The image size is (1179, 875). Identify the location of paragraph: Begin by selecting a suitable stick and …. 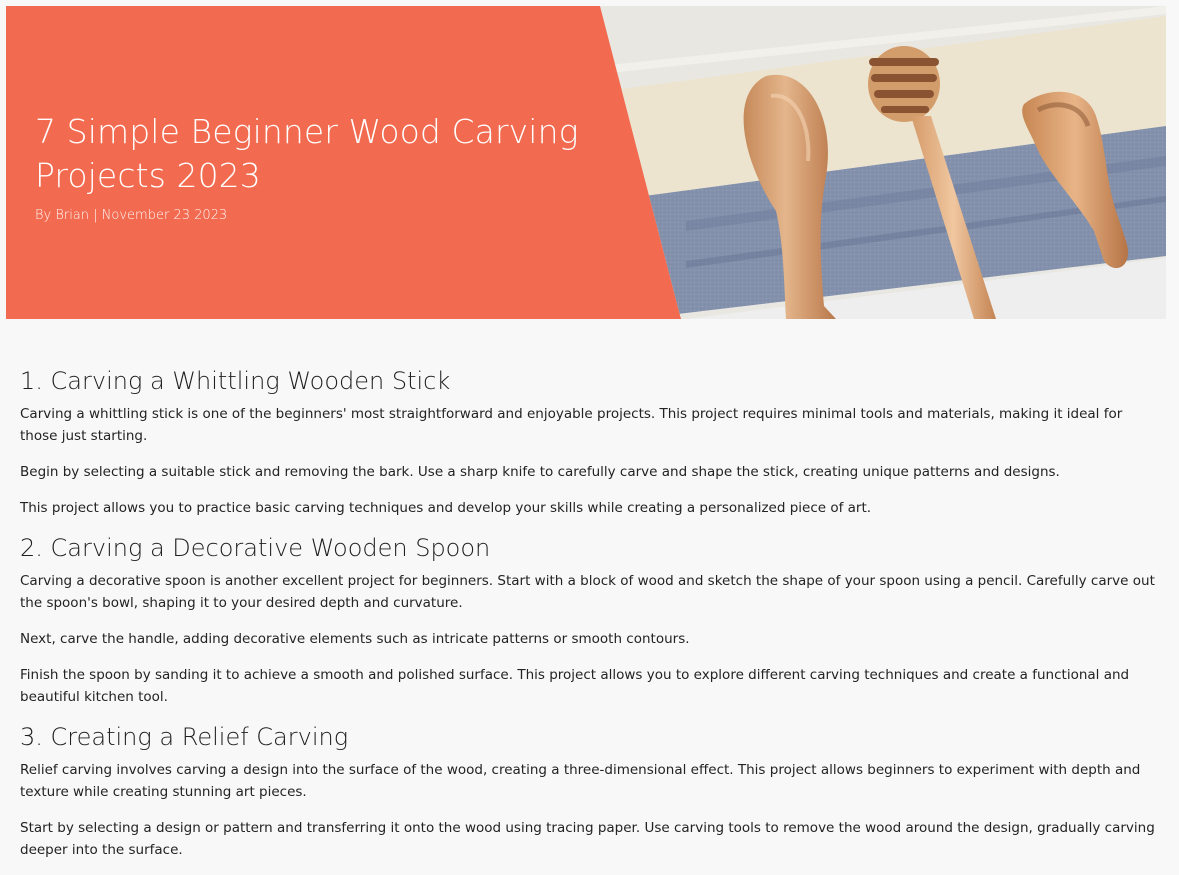
(540, 472).